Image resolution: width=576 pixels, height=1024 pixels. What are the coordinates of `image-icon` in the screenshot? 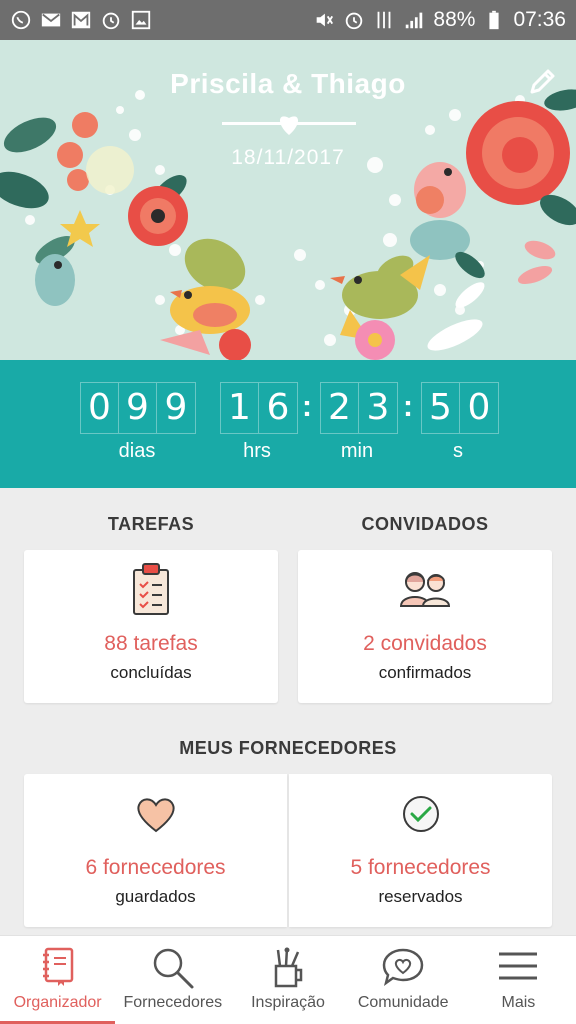 It's located at (141, 20).